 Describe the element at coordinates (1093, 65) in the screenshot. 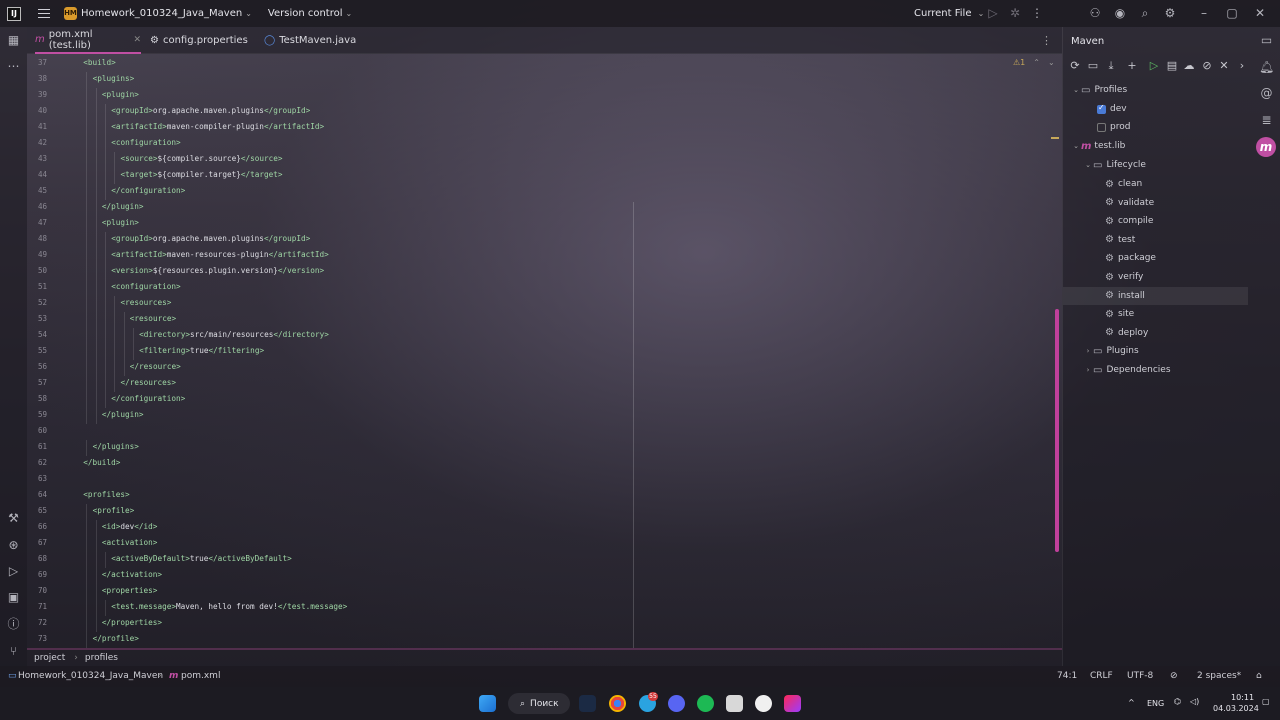

I see `generate-sources-icon: ▭` at that location.